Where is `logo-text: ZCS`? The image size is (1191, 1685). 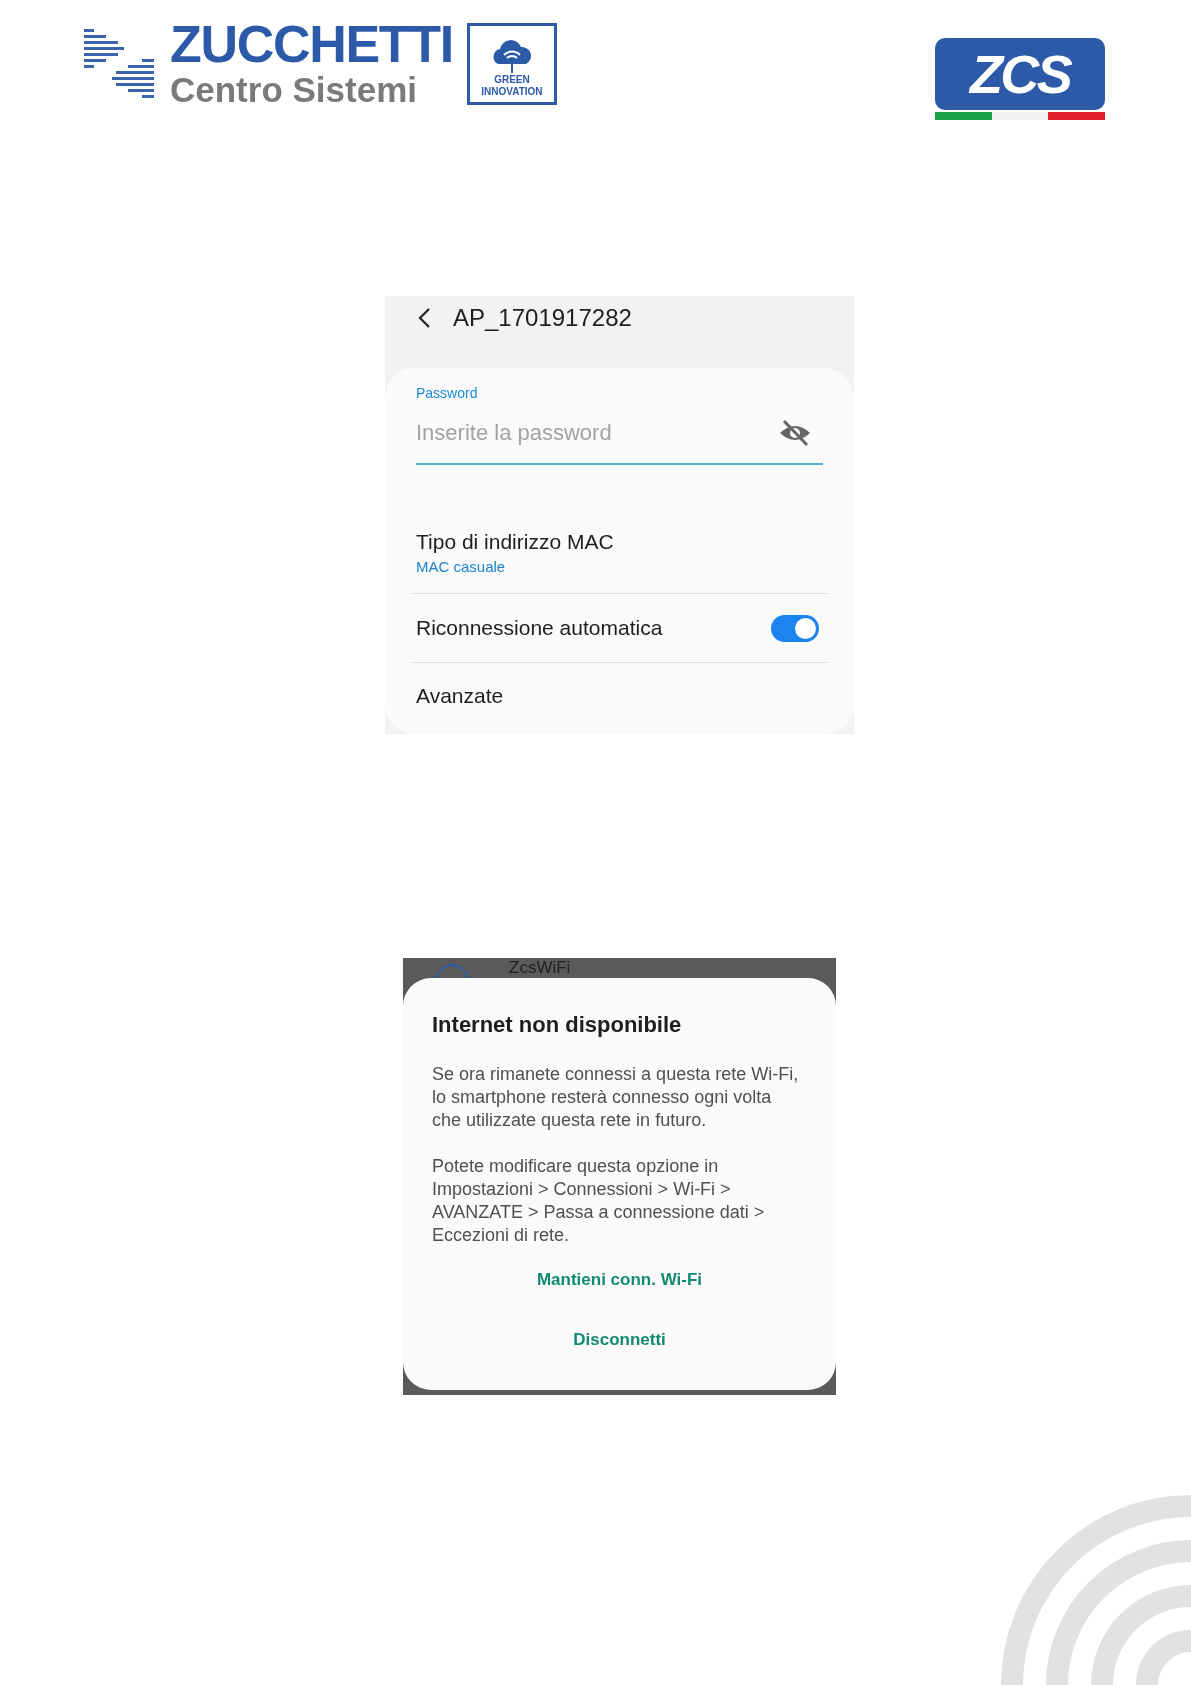
logo-text: ZCS is located at coordinates (1020, 74).